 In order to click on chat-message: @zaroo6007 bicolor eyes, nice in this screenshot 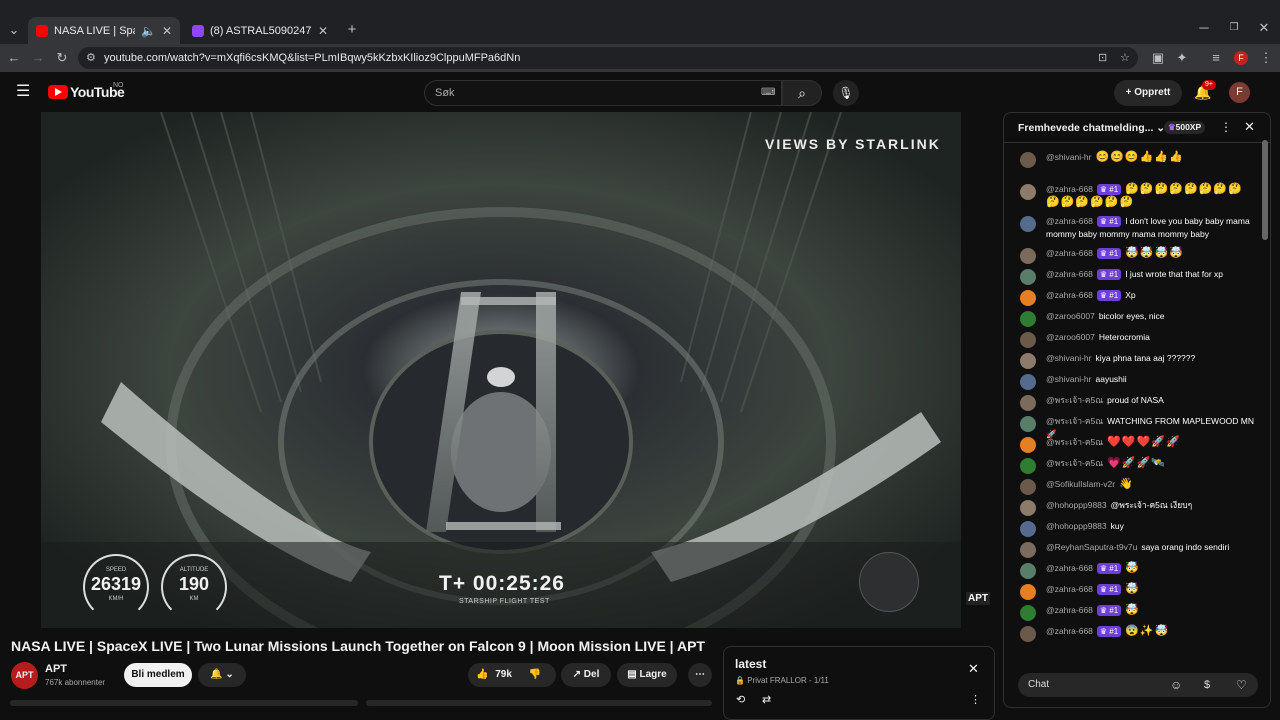, I will do `click(1137, 318)`.